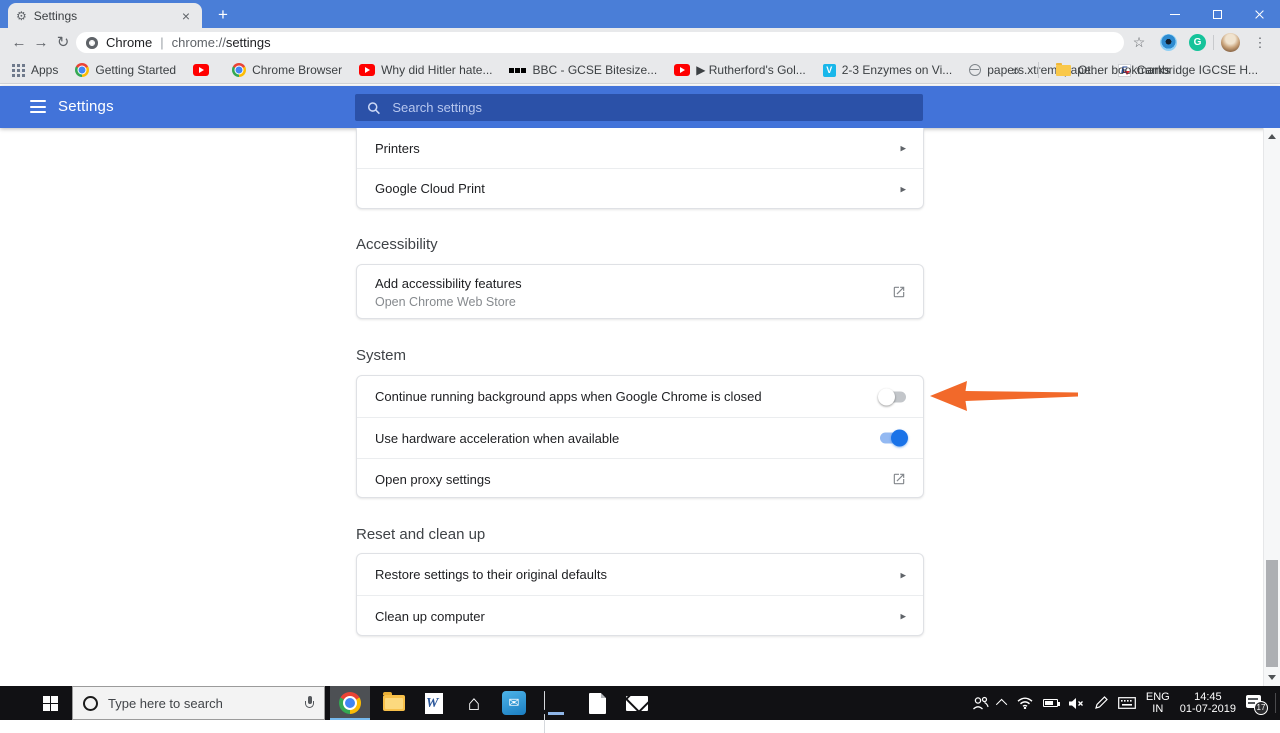  What do you see at coordinates (1275, 703) in the screenshot?
I see `show-desktop-divider` at bounding box center [1275, 703].